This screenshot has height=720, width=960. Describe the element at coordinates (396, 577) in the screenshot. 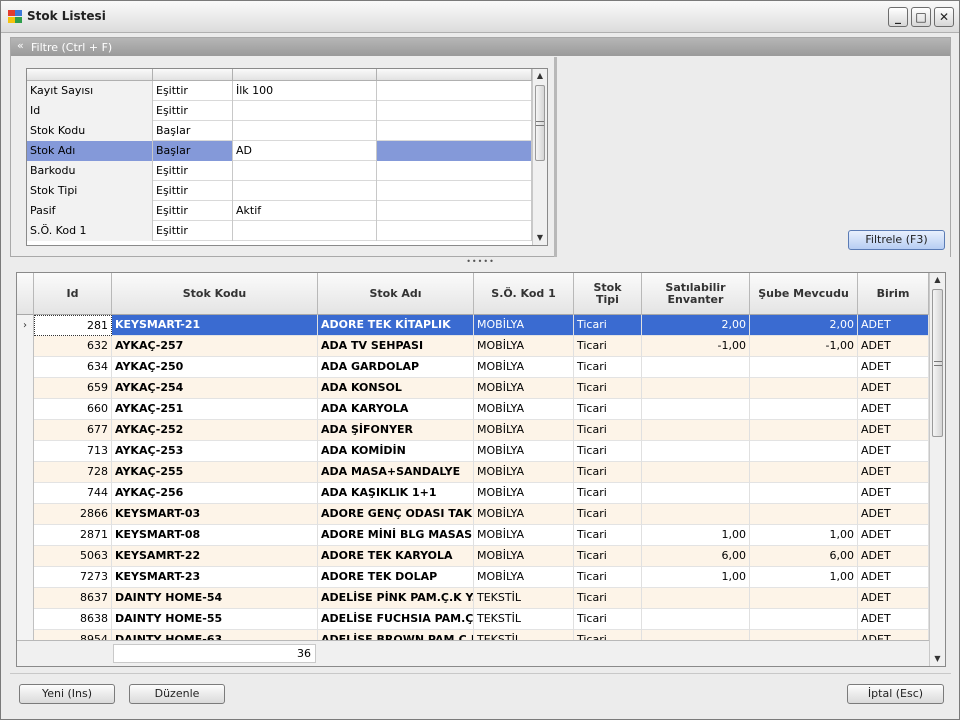

I see `cell-stock-name: ADORE TEK DOLAP` at that location.